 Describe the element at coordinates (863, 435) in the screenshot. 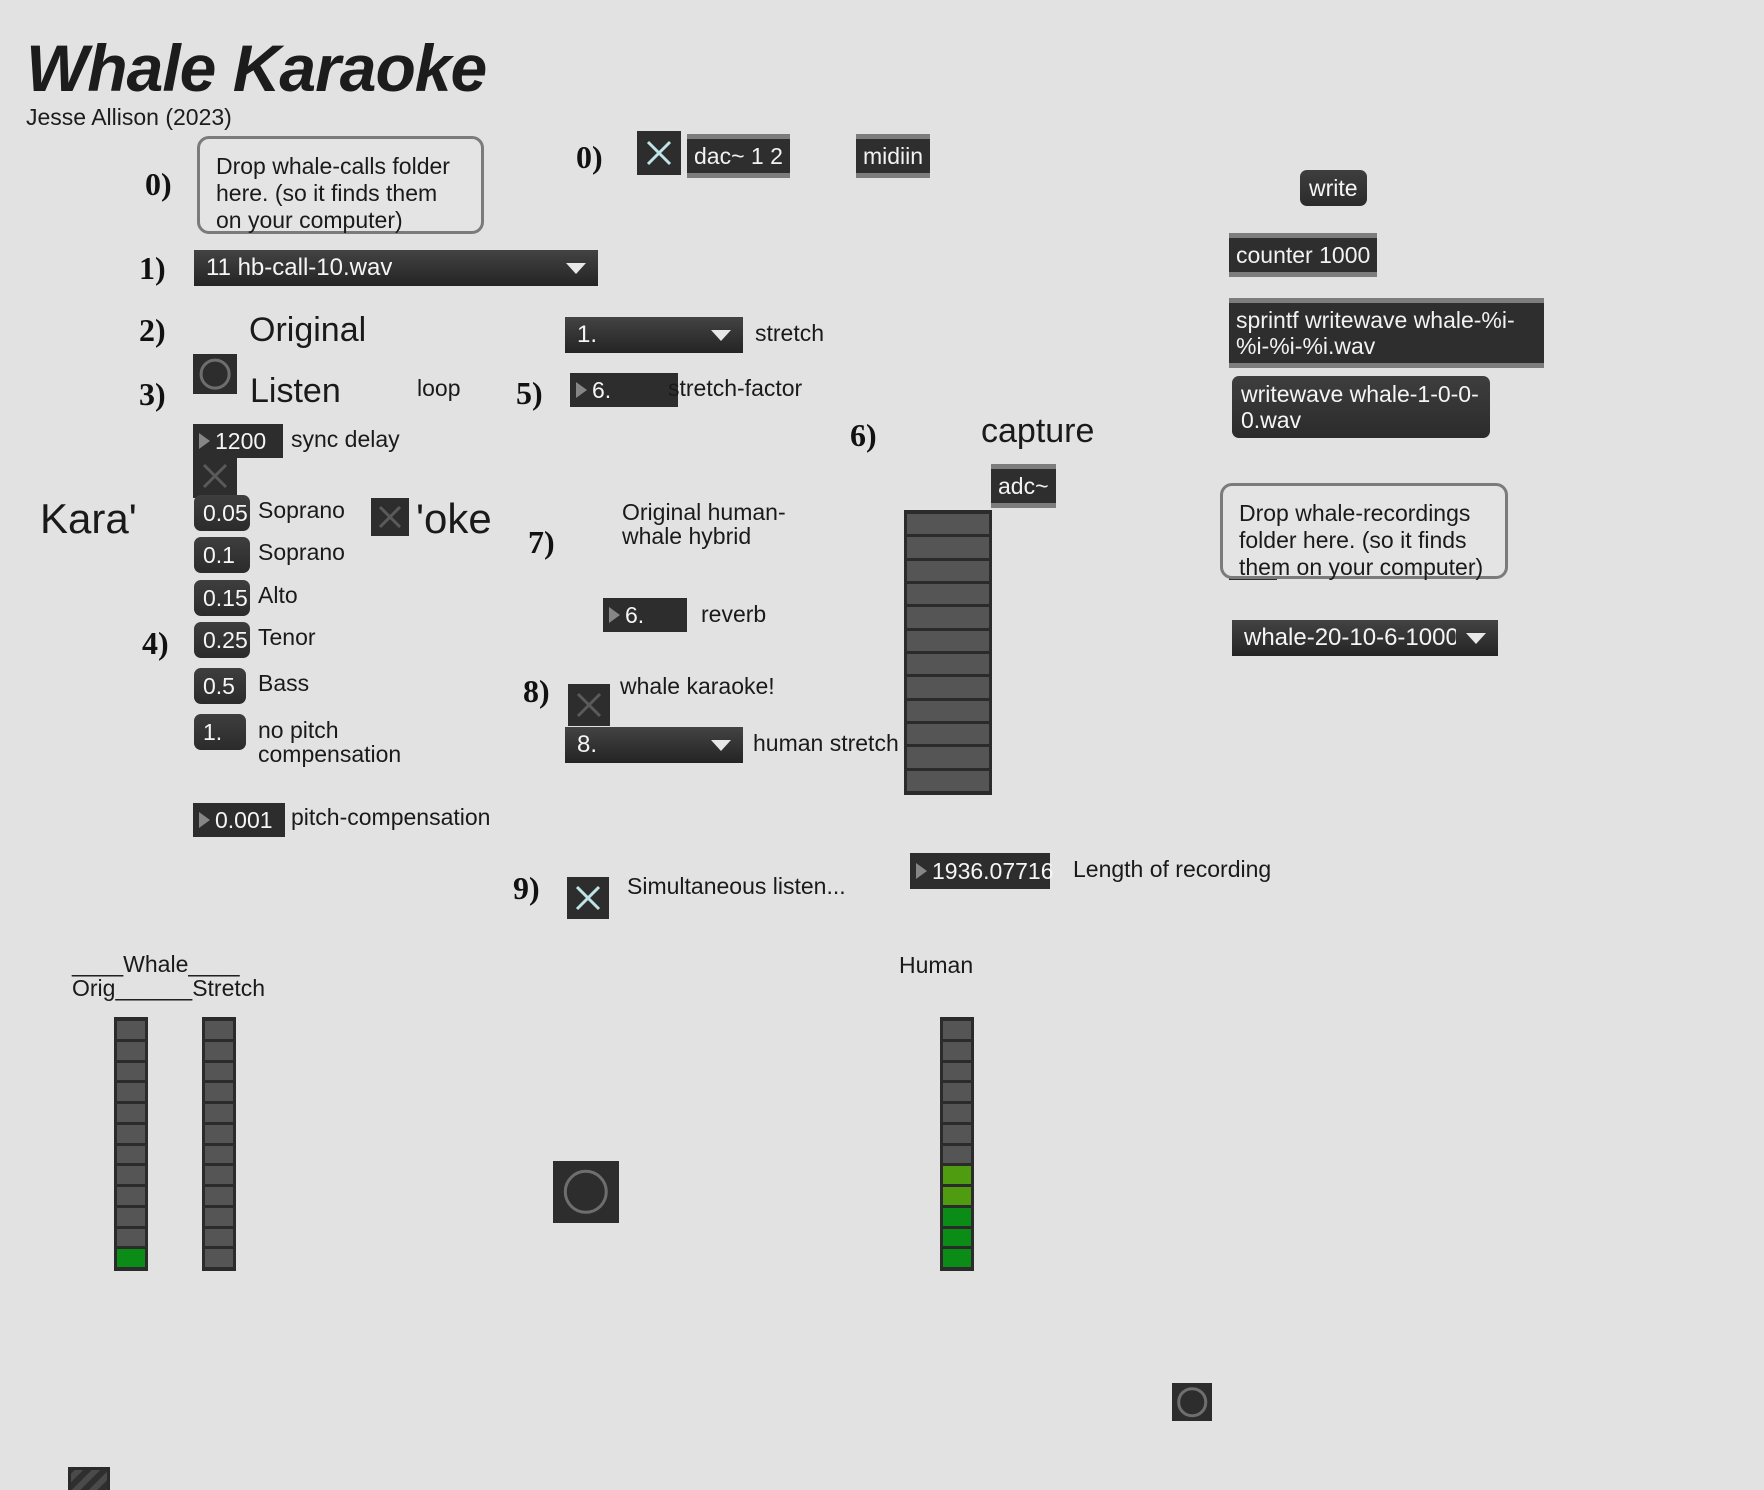

I see `step-label-6: 6)` at that location.